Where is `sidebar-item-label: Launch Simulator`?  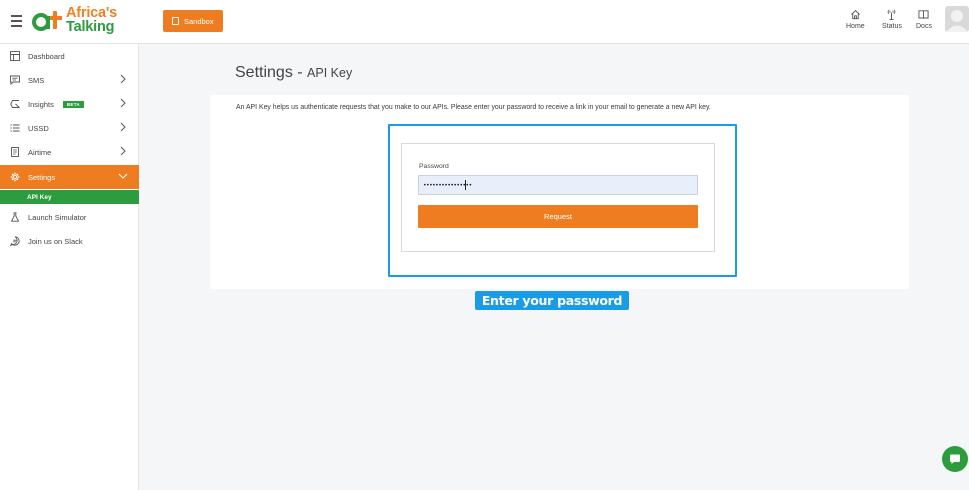
sidebar-item-label: Launch Simulator is located at coordinates (57, 217).